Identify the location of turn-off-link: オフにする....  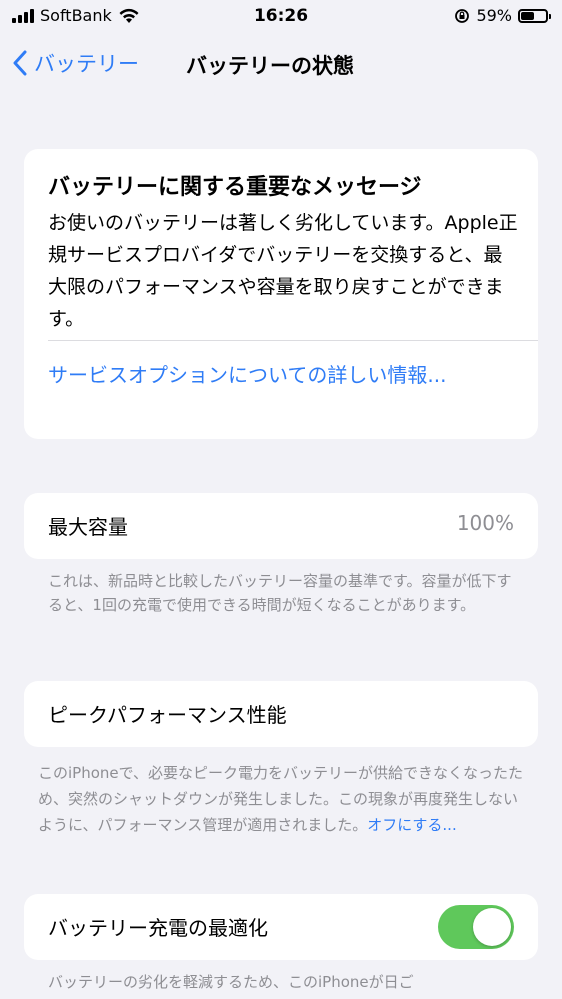
(411, 825).